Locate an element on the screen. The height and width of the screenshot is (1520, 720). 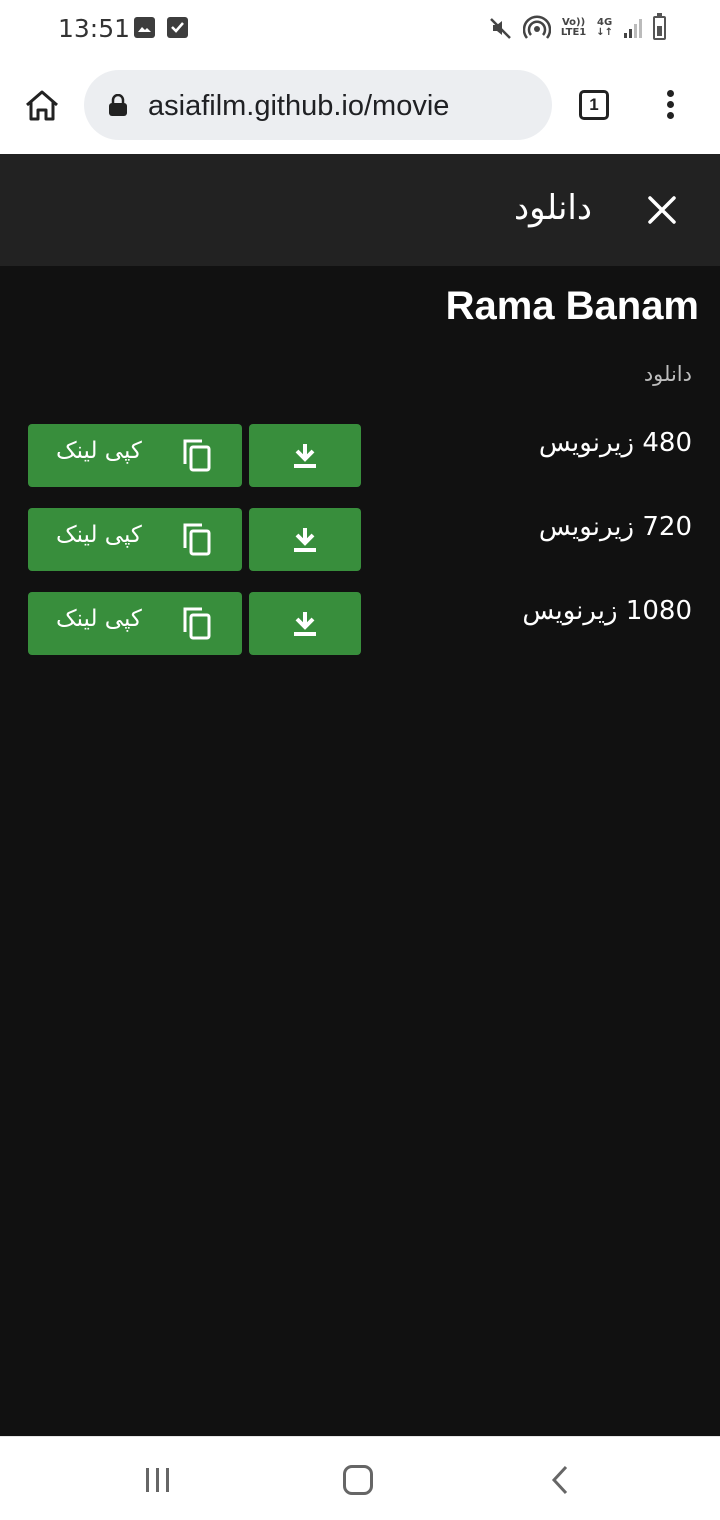
check-box-icon is located at coordinates (177, 27).